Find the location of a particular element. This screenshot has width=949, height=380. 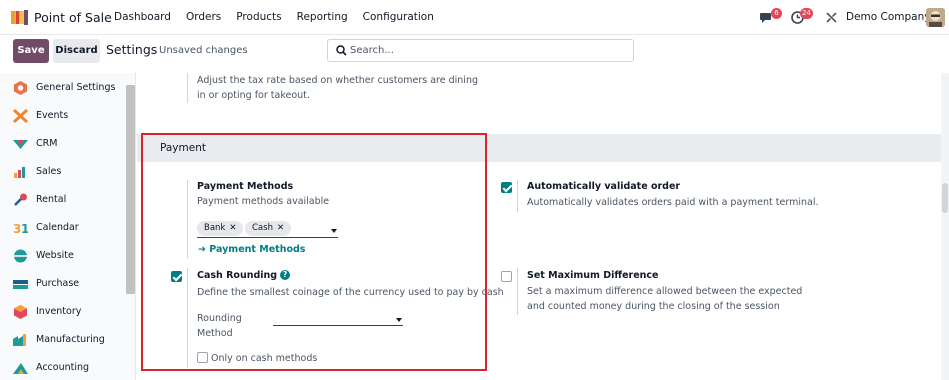

tag-label: Cash is located at coordinates (262, 228).